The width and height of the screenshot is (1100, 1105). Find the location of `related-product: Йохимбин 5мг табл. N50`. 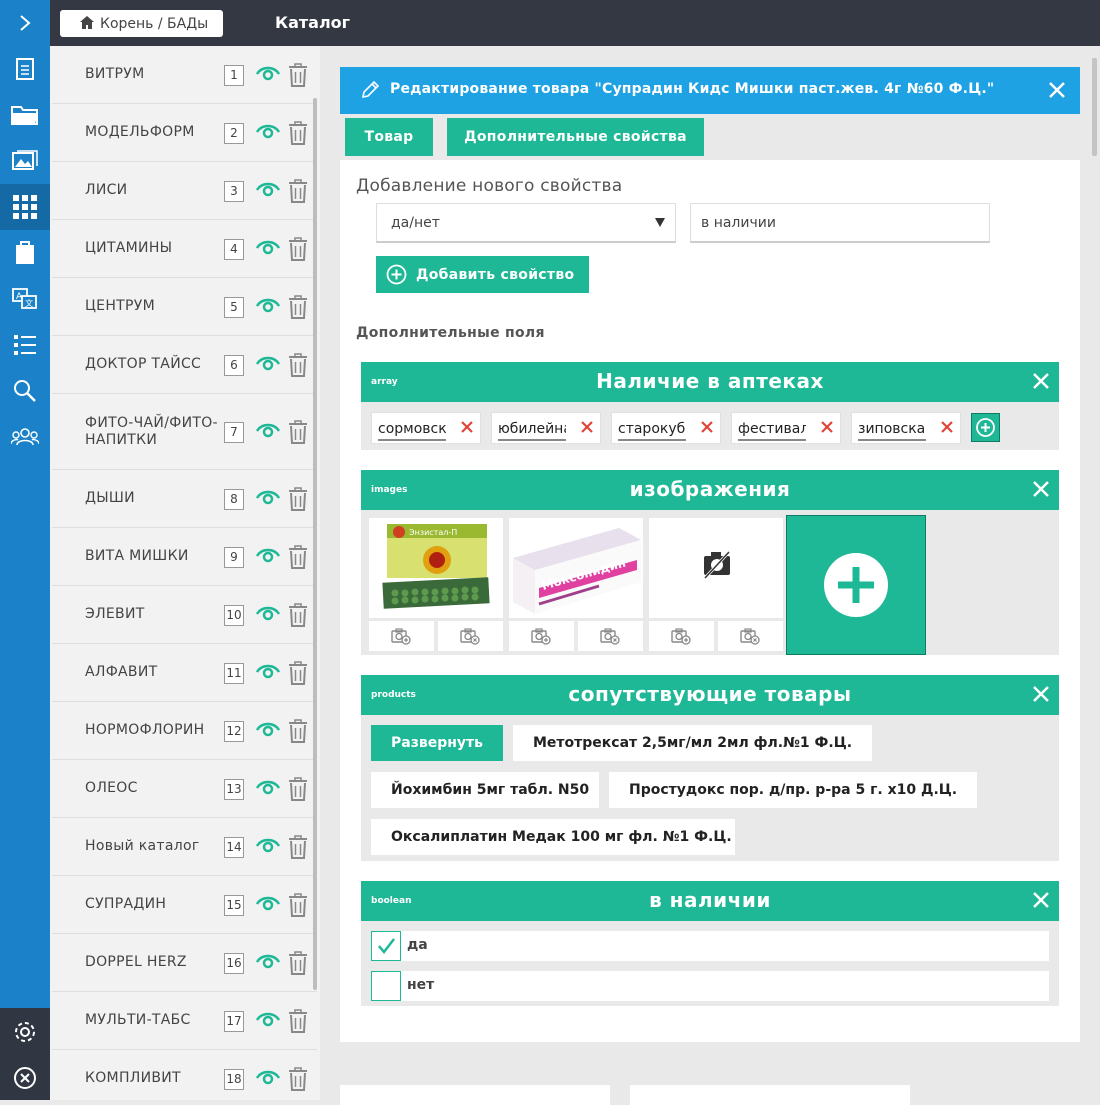

related-product: Йохимбин 5мг табл. N50 is located at coordinates (485, 790).